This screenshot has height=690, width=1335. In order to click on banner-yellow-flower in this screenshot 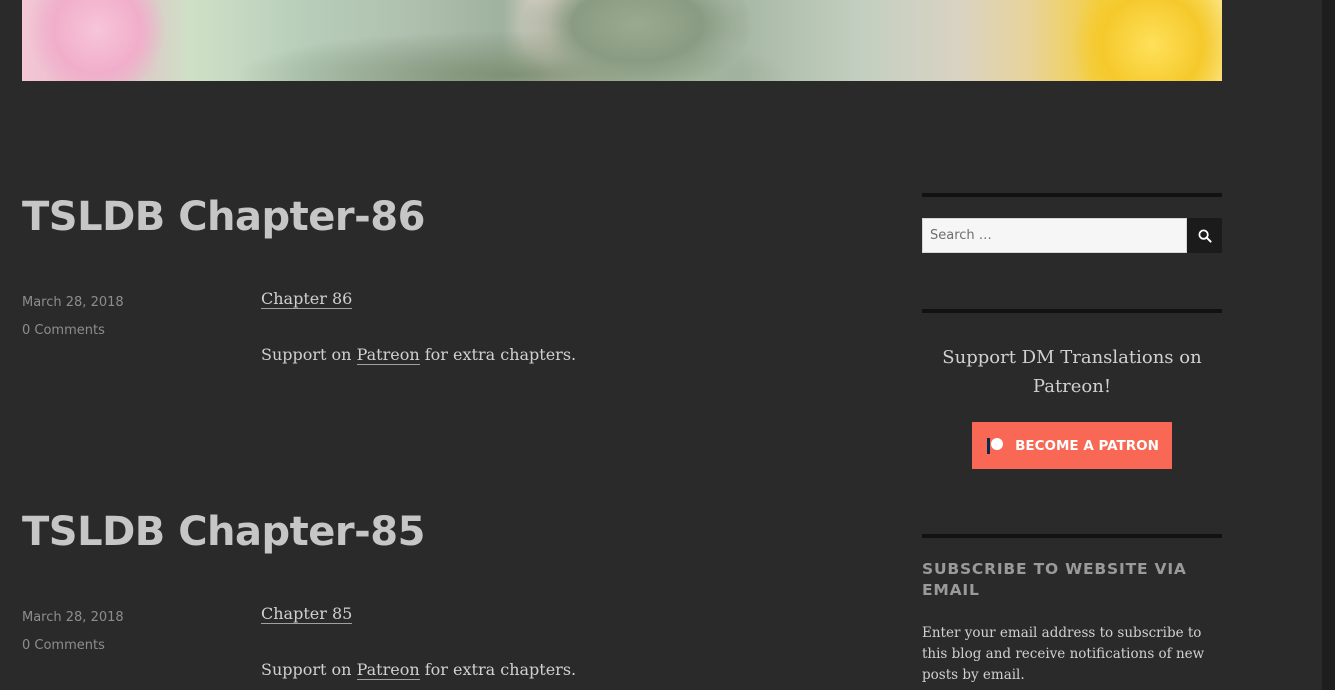, I will do `click(1142, 40)`.